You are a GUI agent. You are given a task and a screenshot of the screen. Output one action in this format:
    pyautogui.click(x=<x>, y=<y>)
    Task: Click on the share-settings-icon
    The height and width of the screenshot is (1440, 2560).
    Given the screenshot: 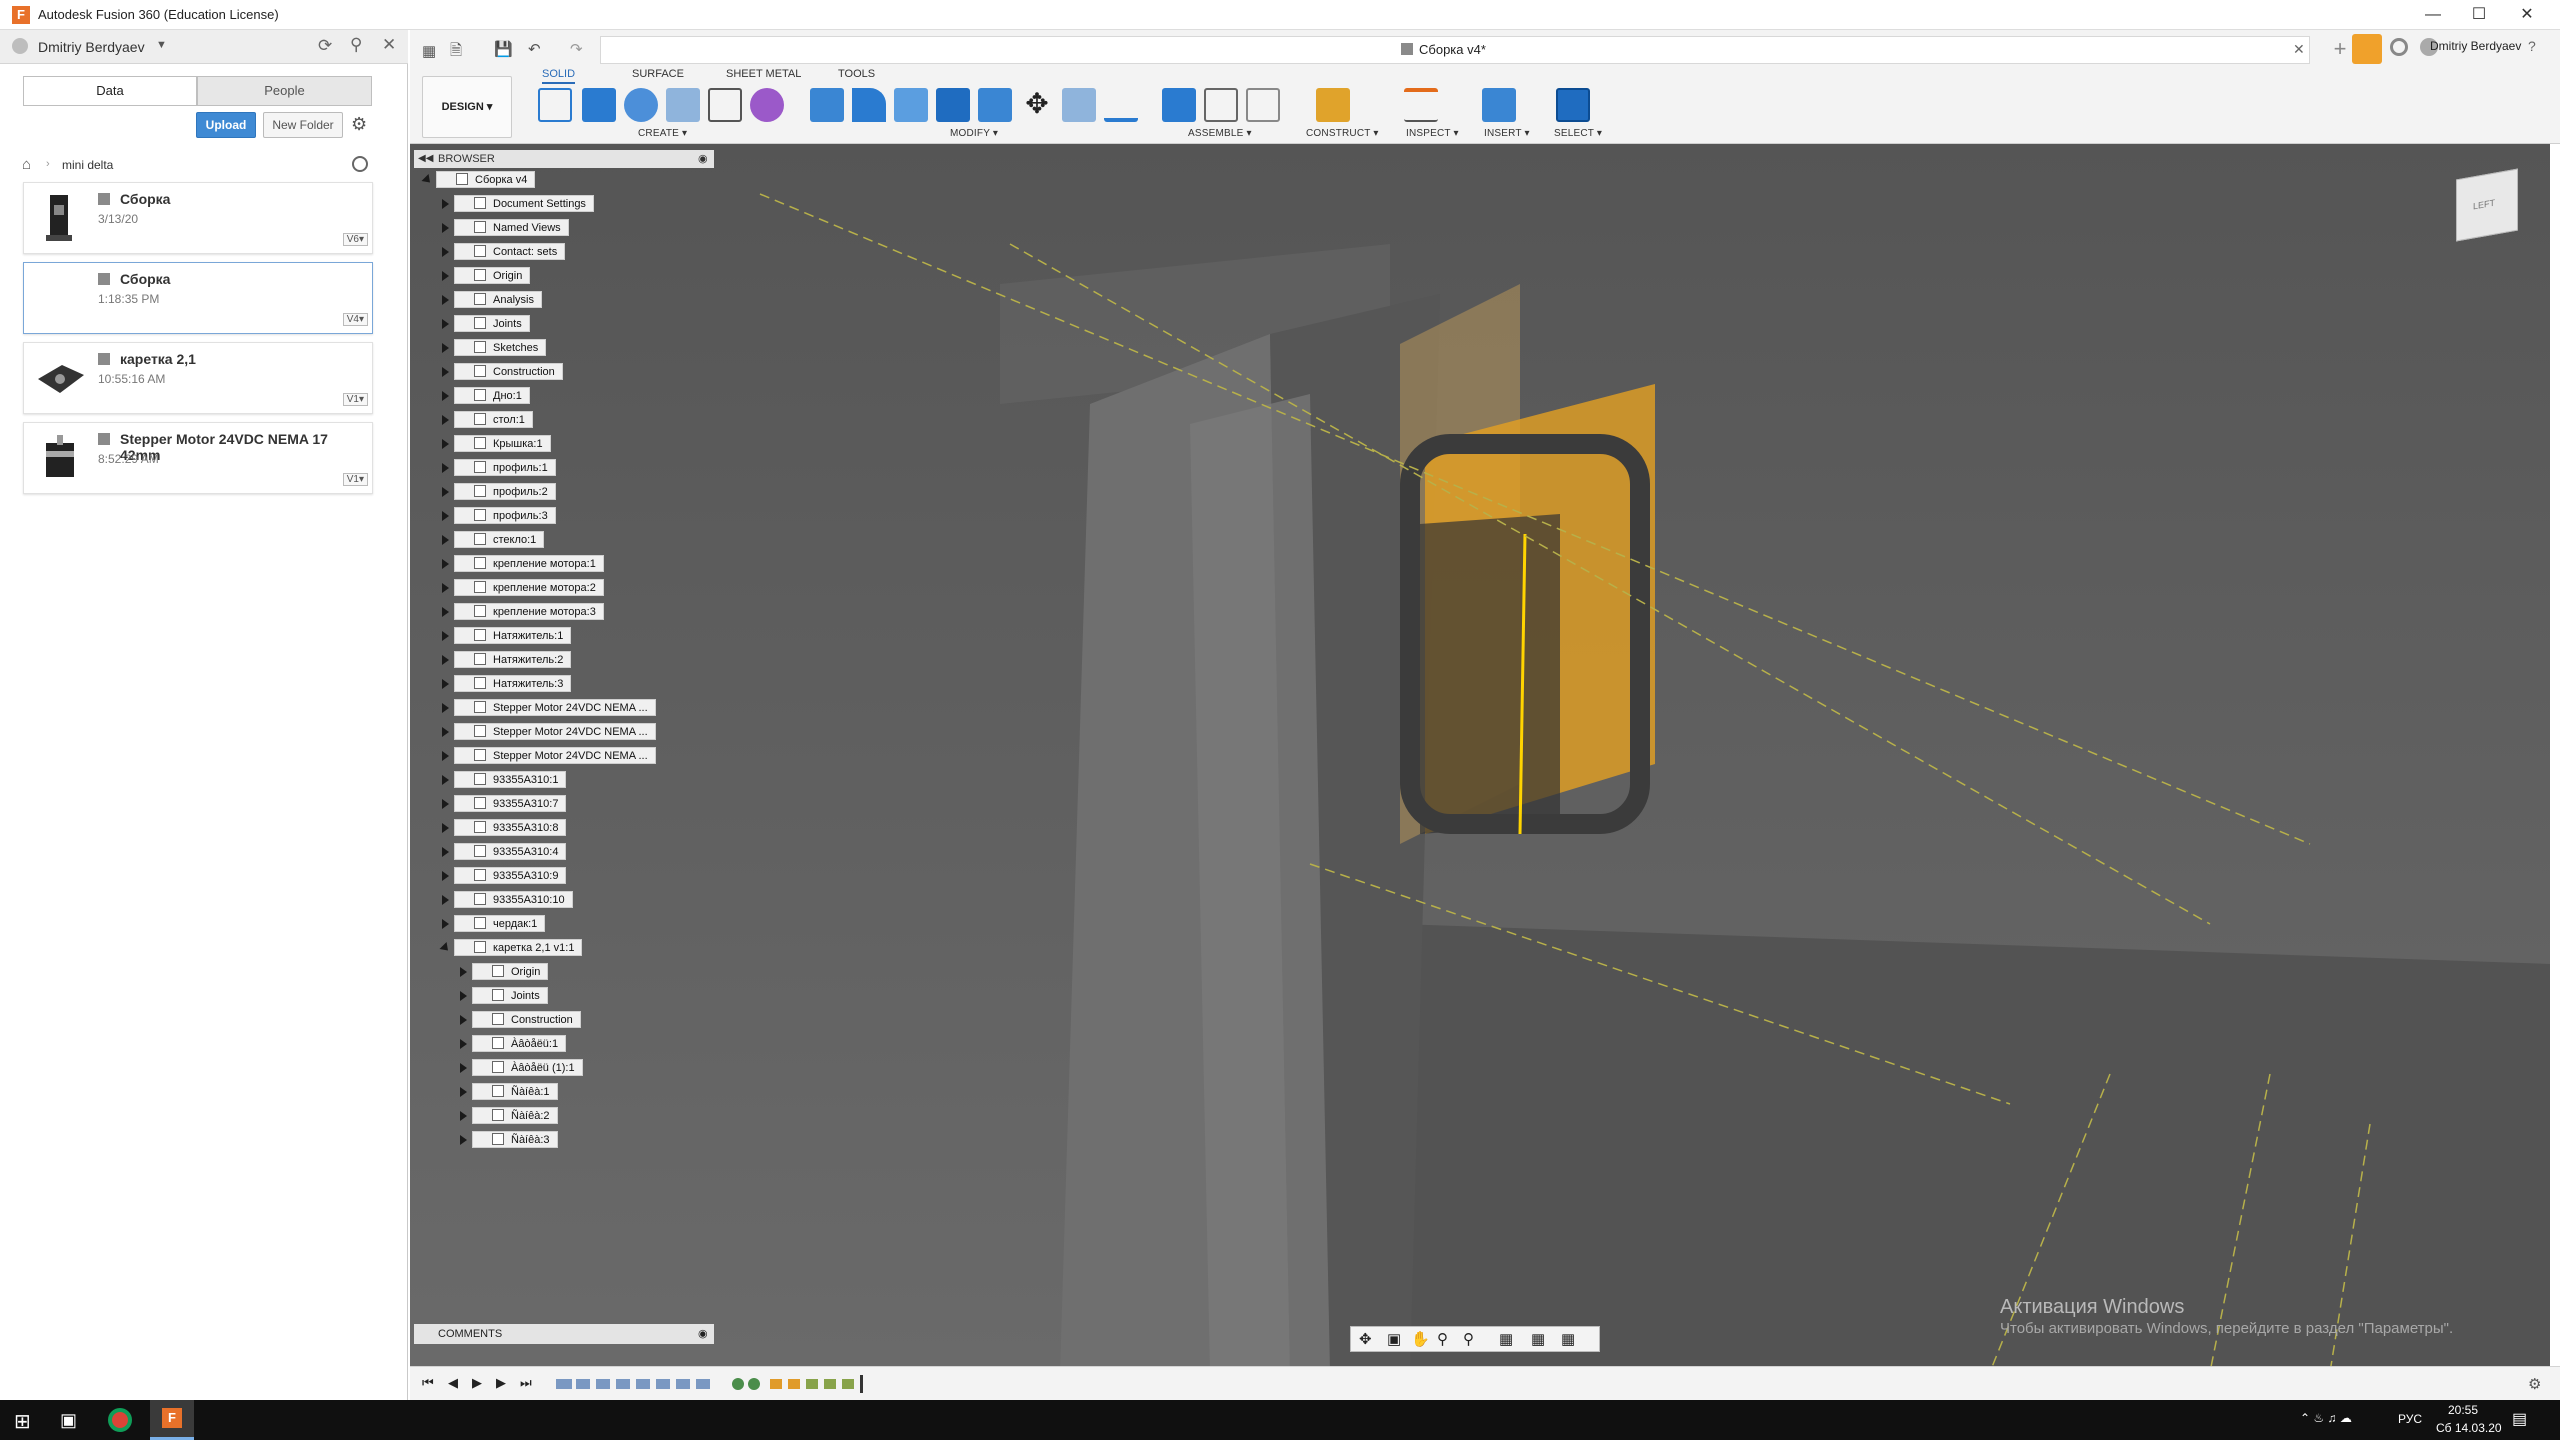 What is the action you would take?
    pyautogui.click(x=360, y=164)
    